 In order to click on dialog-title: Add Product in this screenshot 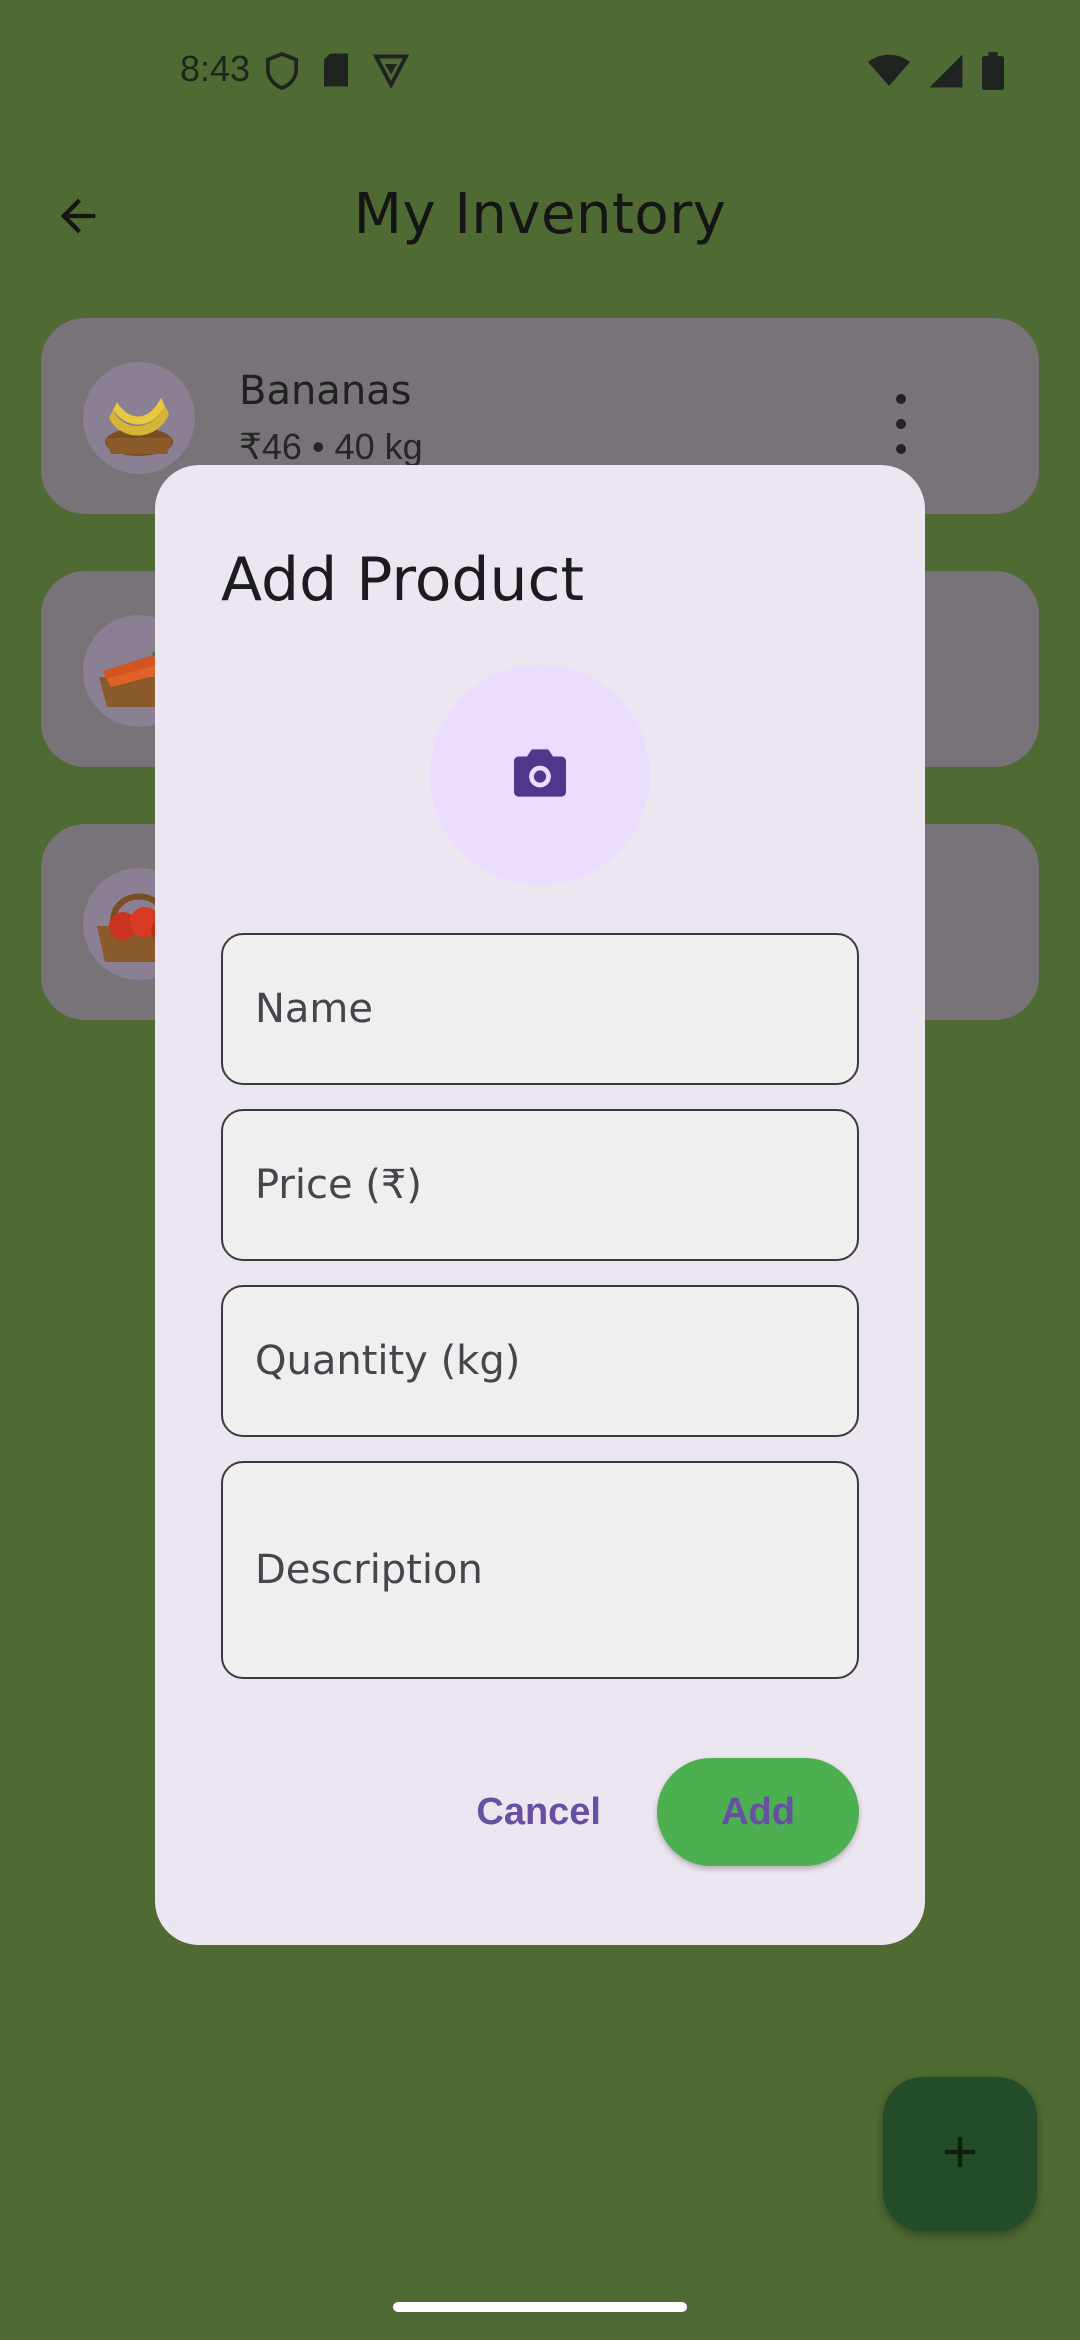, I will do `click(403, 580)`.